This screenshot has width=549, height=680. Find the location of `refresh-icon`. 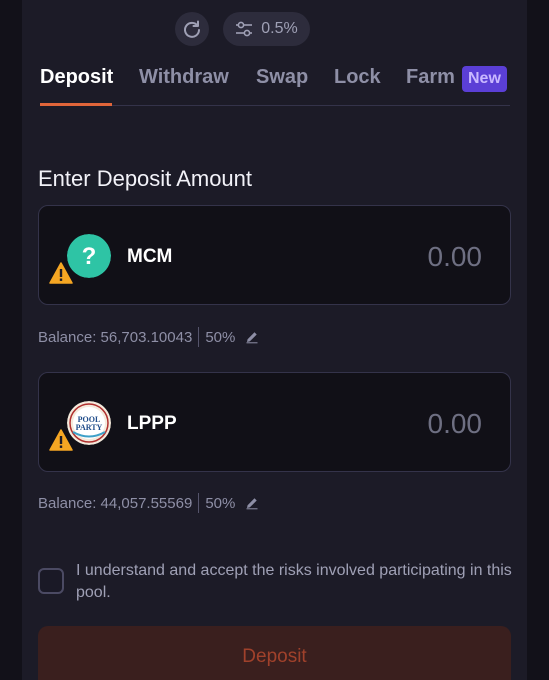

refresh-icon is located at coordinates (192, 29).